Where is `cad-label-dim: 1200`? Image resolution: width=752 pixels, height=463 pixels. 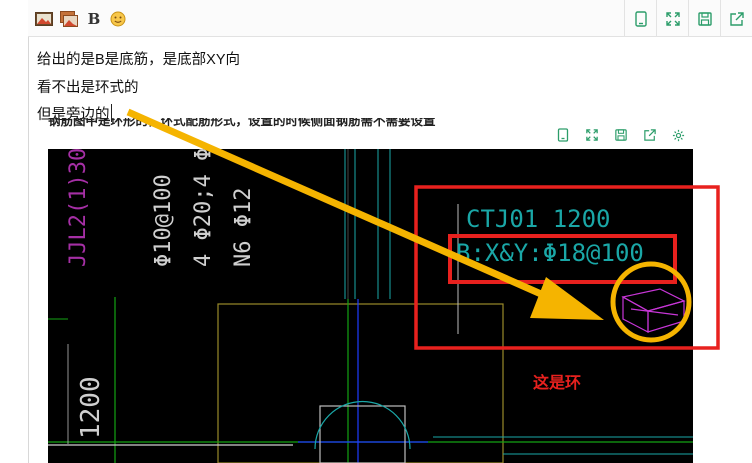 cad-label-dim: 1200 is located at coordinates (91, 407).